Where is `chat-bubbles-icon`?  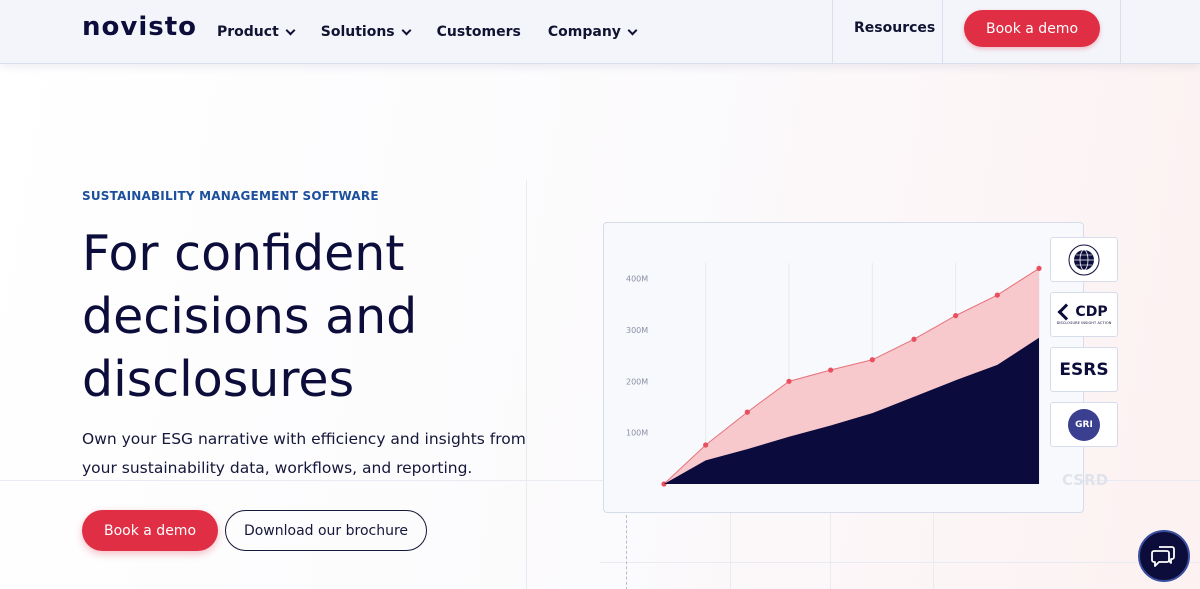
chat-bubbles-icon is located at coordinates (1163, 556).